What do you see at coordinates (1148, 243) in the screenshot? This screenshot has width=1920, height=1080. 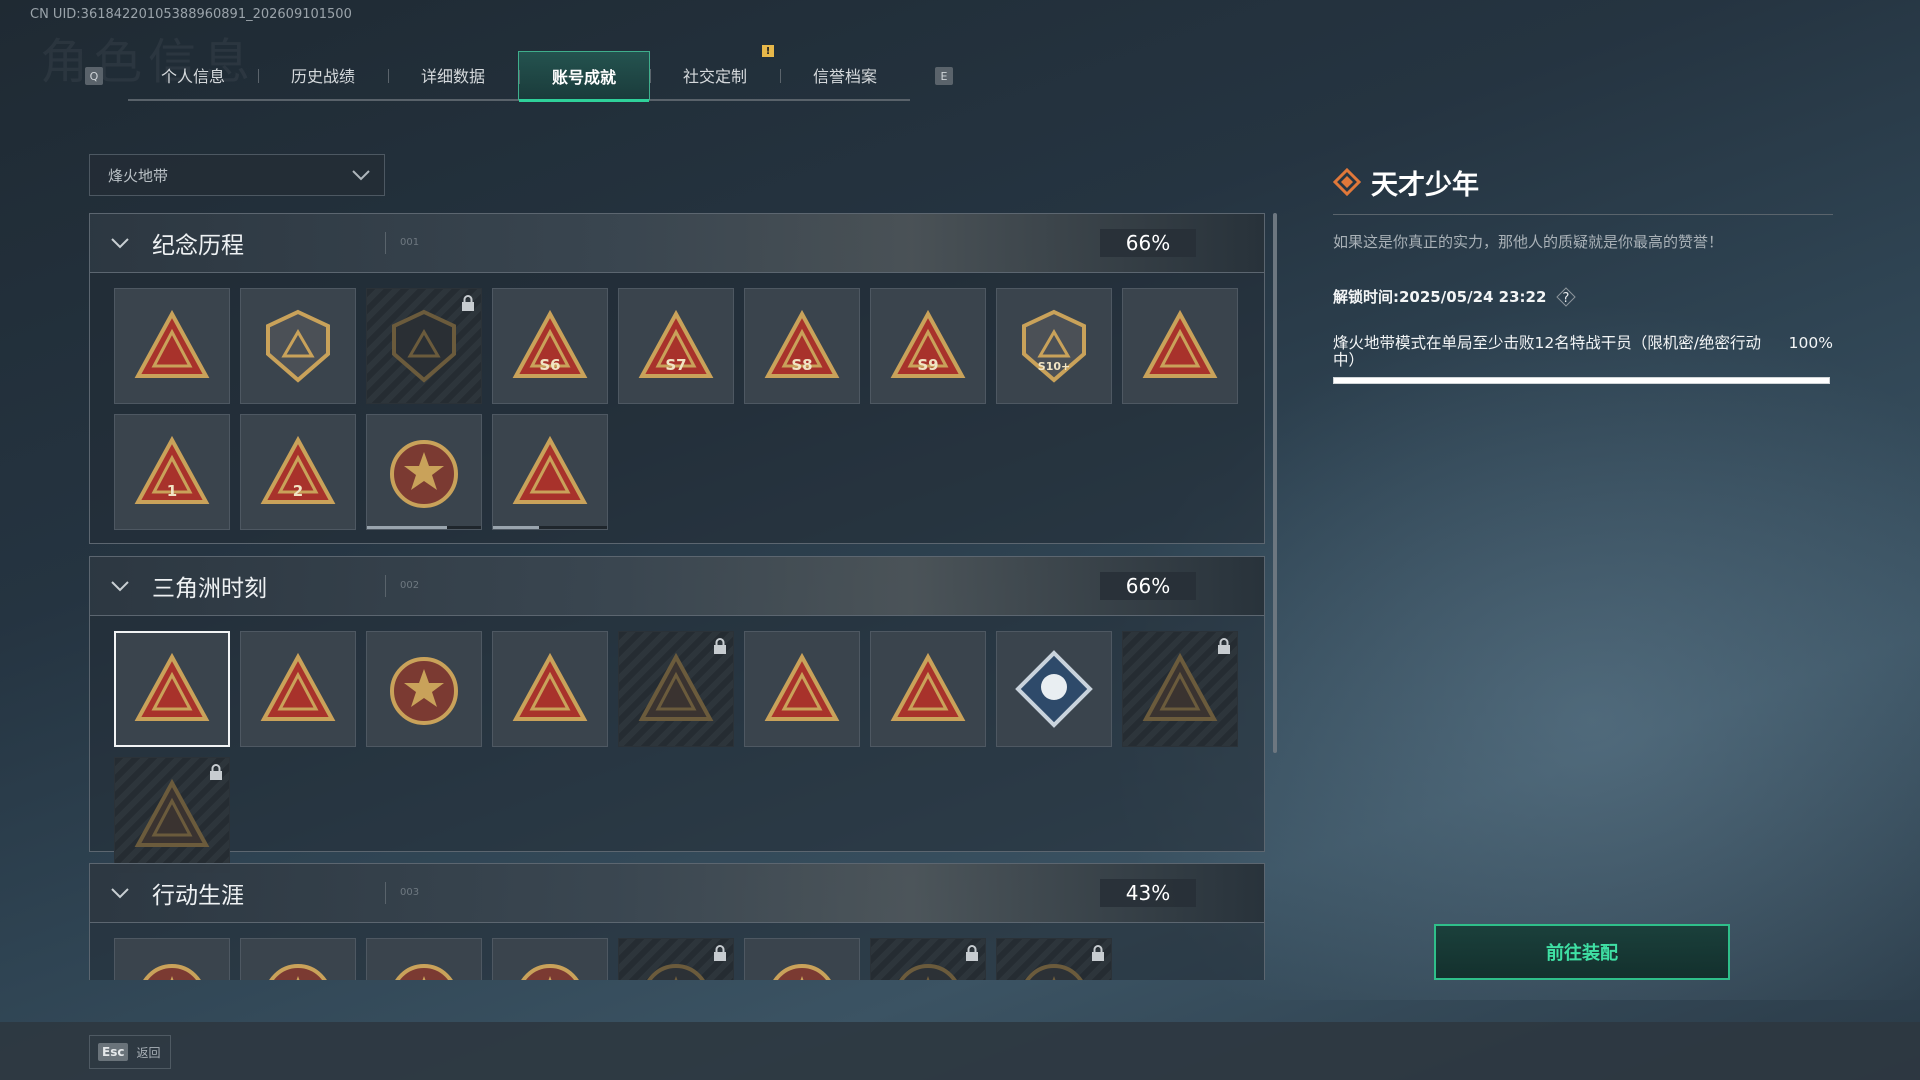 I see `section-percent: 66%` at bounding box center [1148, 243].